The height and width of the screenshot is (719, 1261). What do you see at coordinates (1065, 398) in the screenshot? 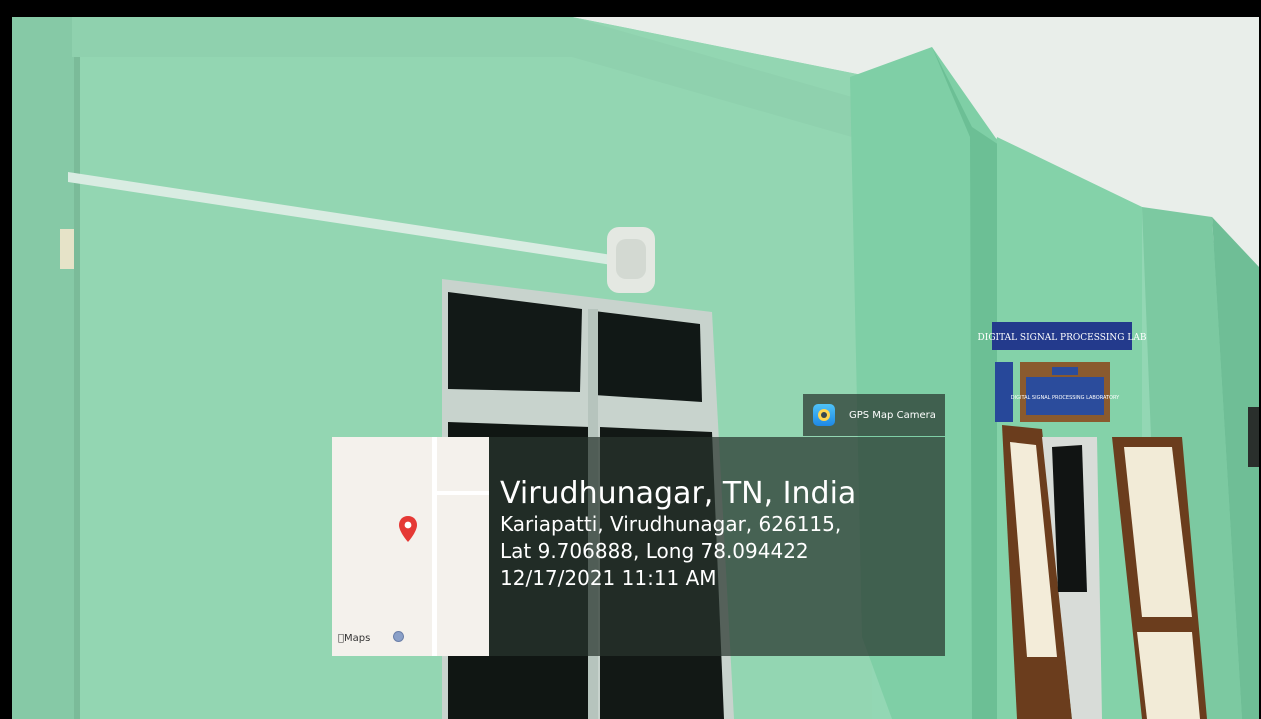
I see `door-sign-text: DIGITAL SIGNAL PROCESSING LABORATORY` at bounding box center [1065, 398].